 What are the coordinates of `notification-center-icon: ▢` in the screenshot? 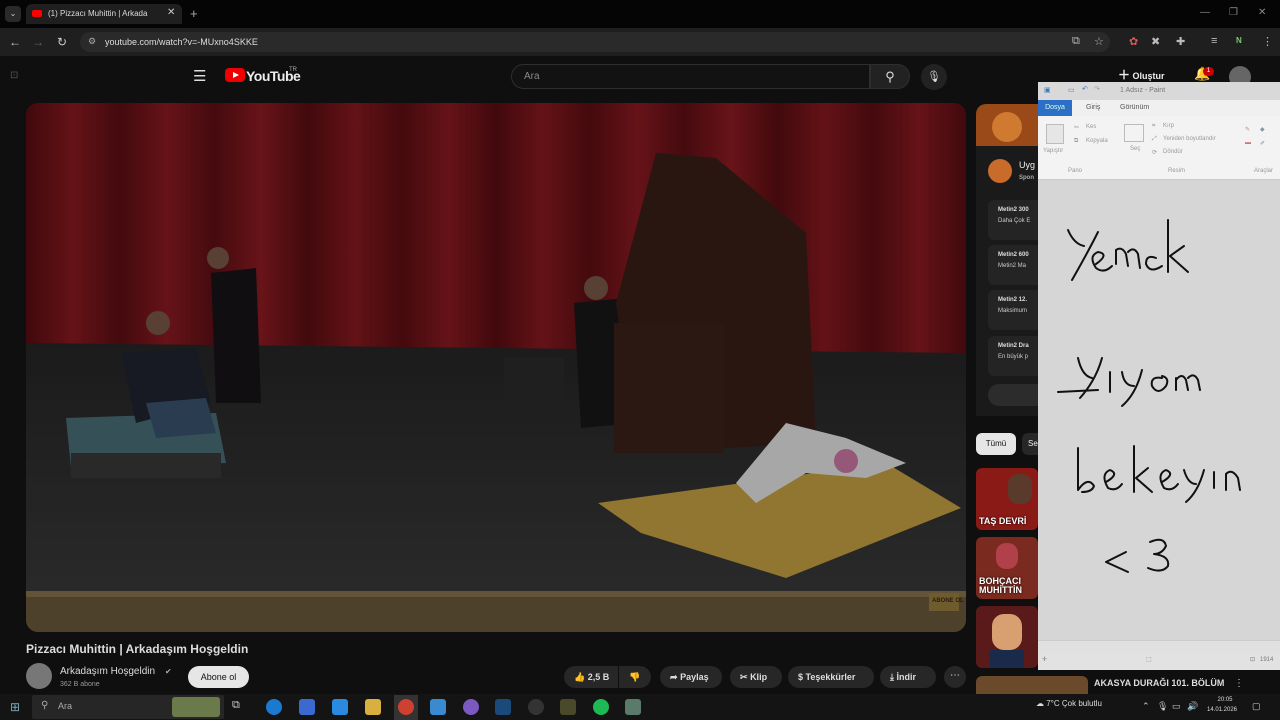 It's located at (1256, 706).